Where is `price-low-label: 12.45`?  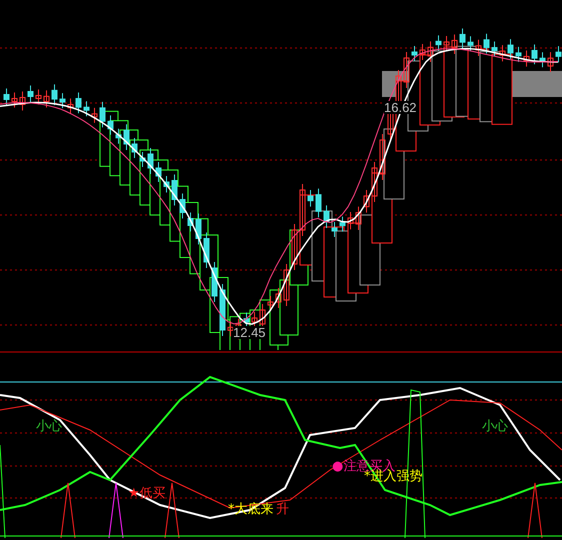 price-low-label: 12.45 is located at coordinates (249, 332).